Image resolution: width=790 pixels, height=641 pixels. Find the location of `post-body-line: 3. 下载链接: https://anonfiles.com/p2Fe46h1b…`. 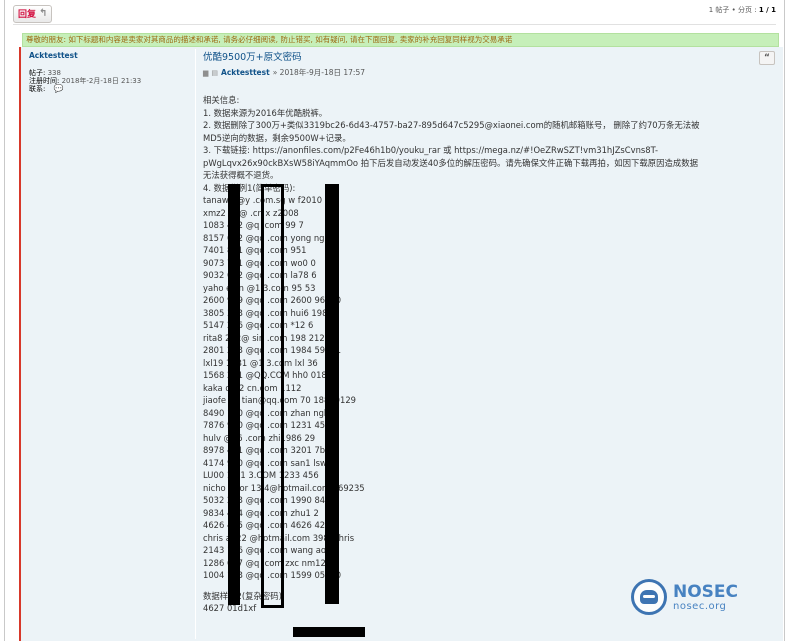

post-body-line: 3. 下载链接: https://anonfiles.com/p2Fe46h1b… is located at coordinates (430, 150).